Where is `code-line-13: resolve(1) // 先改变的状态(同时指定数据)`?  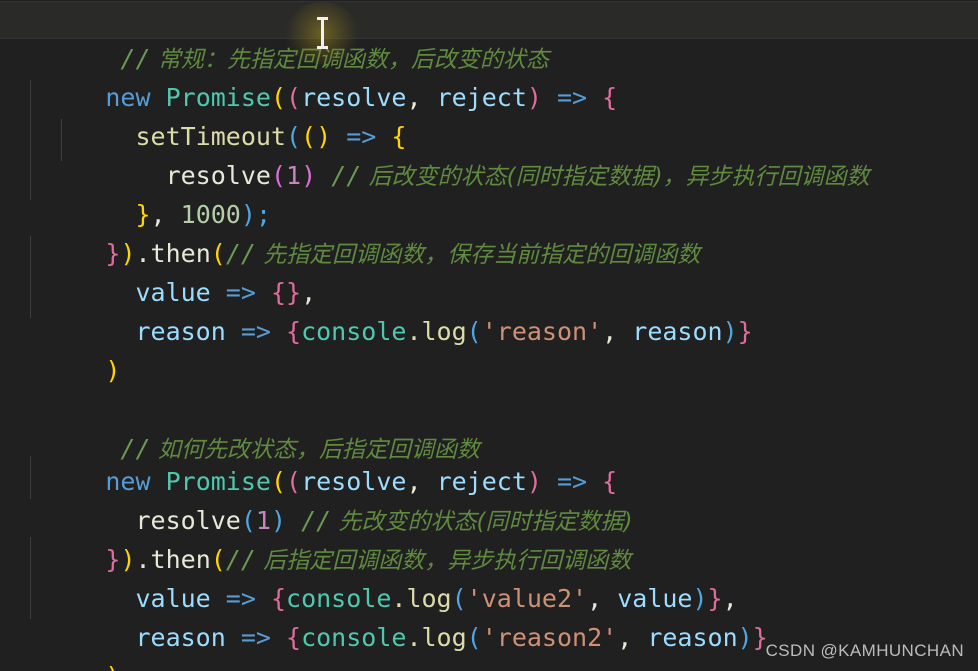 code-line-13: resolve(1) // 先改变的状态(同时指定数据) is located at coordinates (489, 498).